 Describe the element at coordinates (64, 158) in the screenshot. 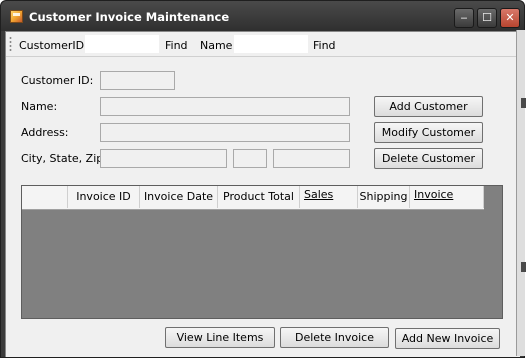

I see `city-state-zip-label: City, State, Zip:` at that location.